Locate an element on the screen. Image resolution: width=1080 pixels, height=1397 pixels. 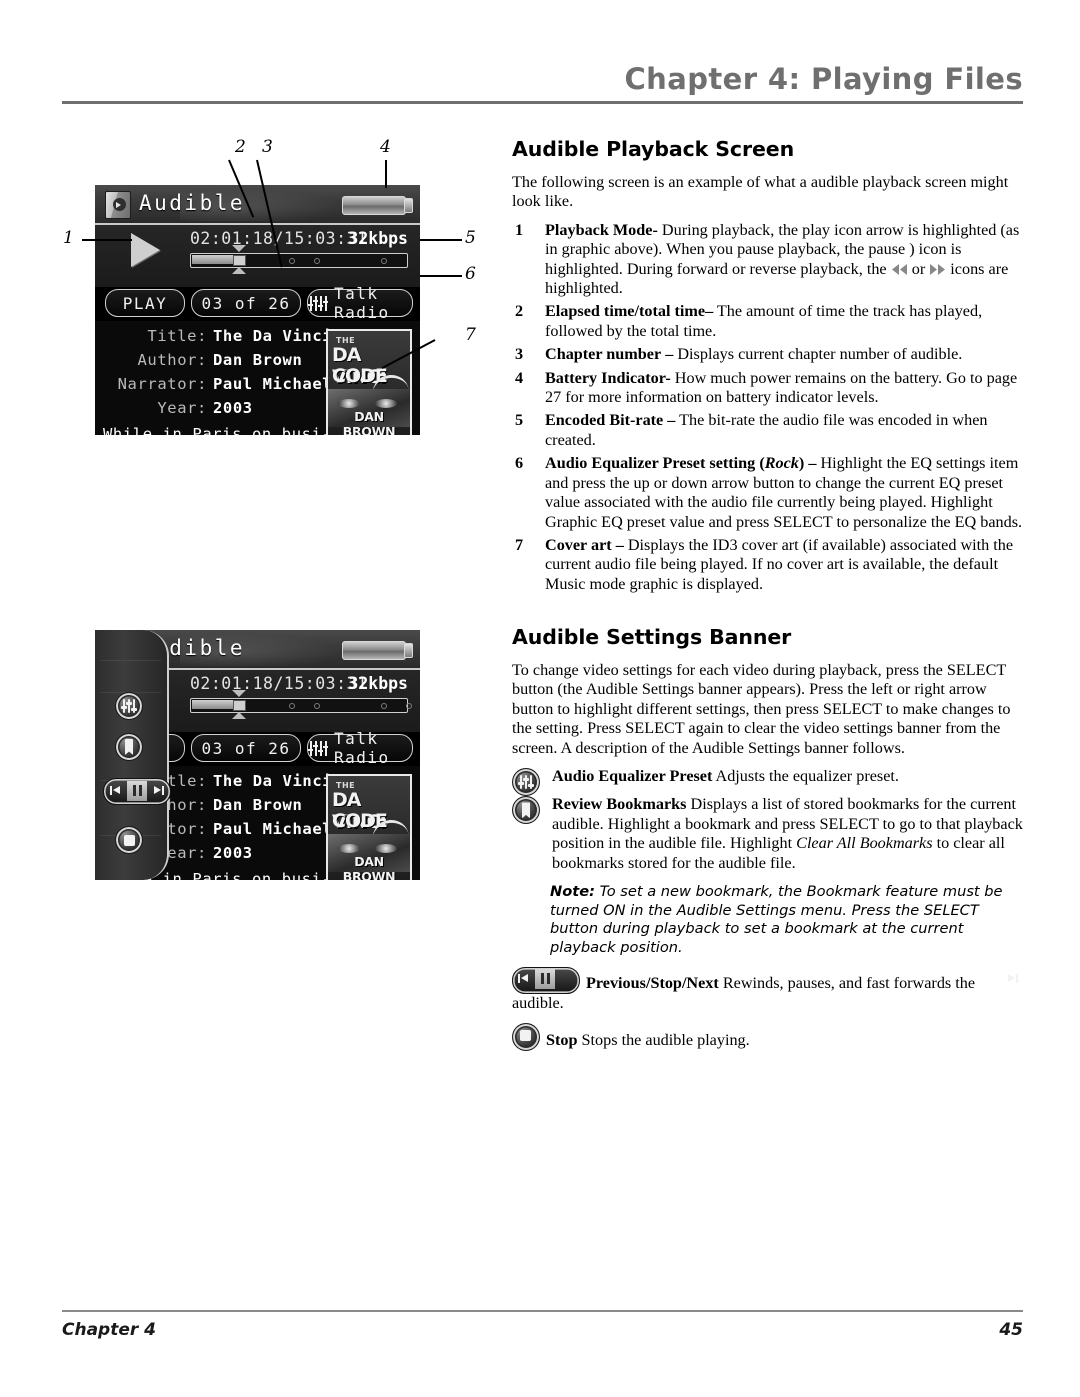
elapsed-total-time-2: 02:01:18/15:03:31 is located at coordinates (279, 683).